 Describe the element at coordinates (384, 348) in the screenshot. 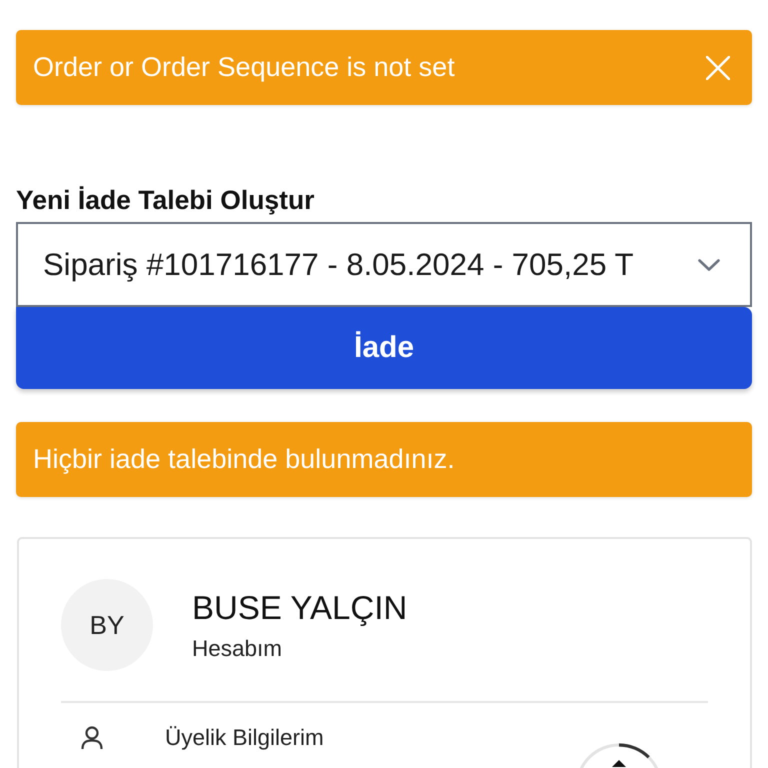

I see `return-button: İade` at that location.